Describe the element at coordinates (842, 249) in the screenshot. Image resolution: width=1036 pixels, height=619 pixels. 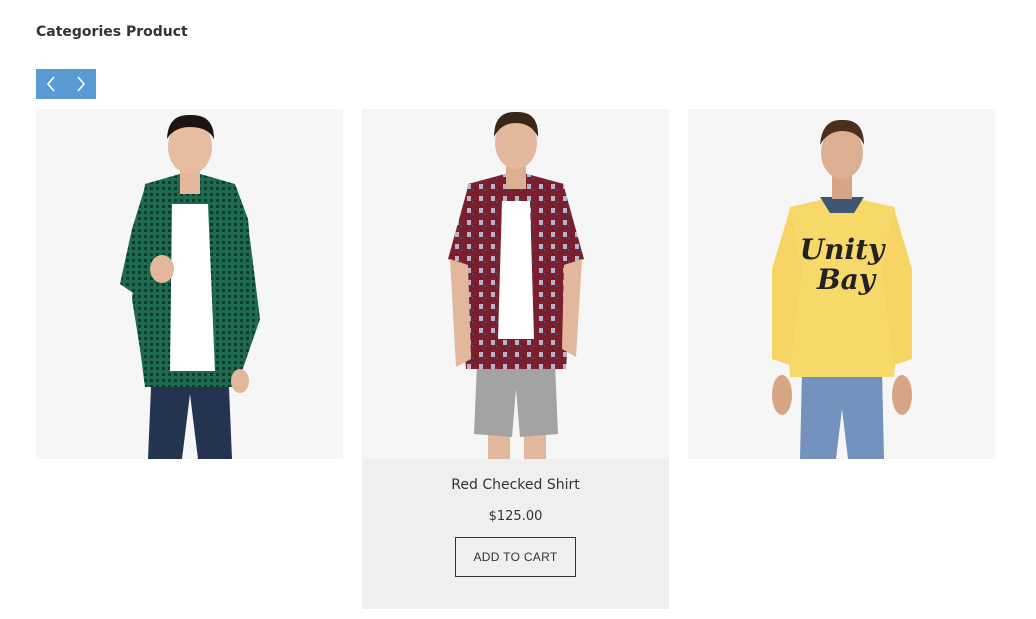
I see `sweatshirt-print-line-1: Unity` at that location.